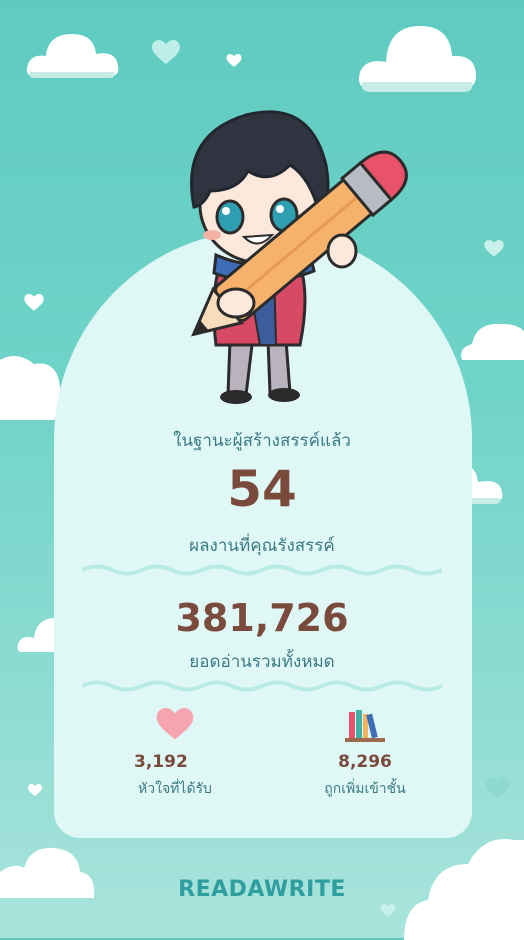 The image size is (524, 940). What do you see at coordinates (262, 546) in the screenshot?
I see `works-label: ผลงานที่คุณรังสรรค์` at bounding box center [262, 546].